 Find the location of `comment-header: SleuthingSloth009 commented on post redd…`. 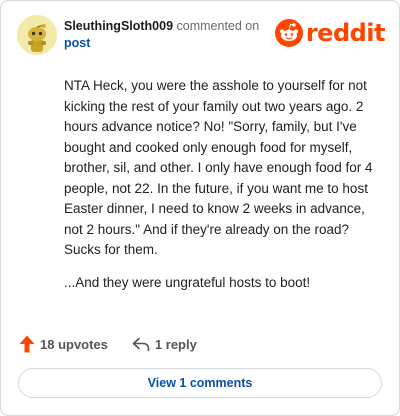

comment-header: SleuthingSloth009 commented on post redd… is located at coordinates (201, 37).